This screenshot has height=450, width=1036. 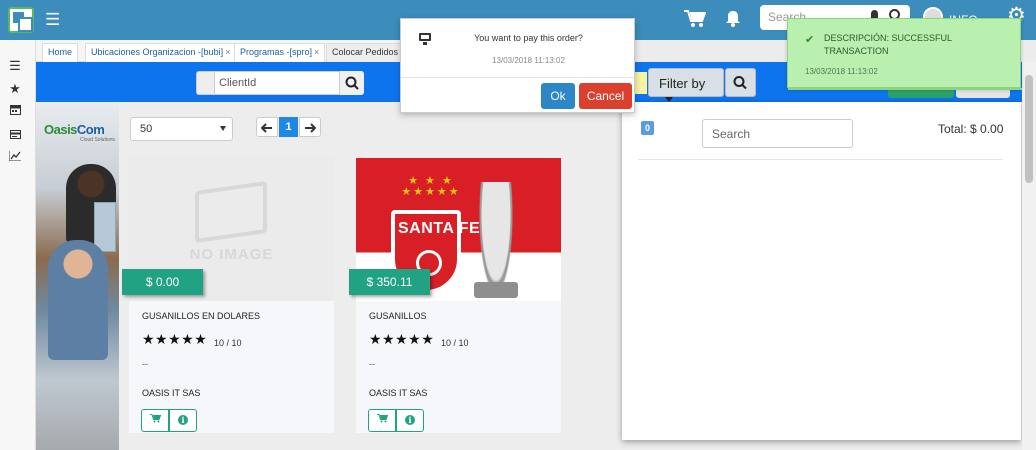 I want to click on filter-search-button, so click(x=740, y=82).